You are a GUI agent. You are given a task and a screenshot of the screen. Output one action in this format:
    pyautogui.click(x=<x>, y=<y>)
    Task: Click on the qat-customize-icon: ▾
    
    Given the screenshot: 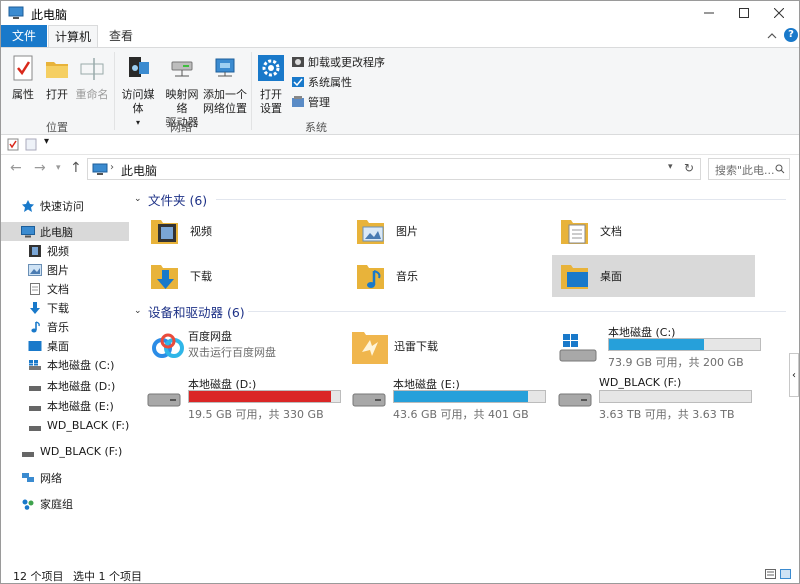 What is the action you would take?
    pyautogui.click(x=46, y=141)
    